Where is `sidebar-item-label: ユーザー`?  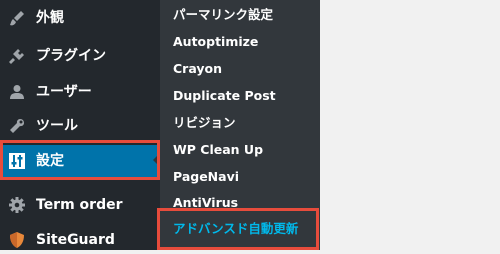 sidebar-item-label: ユーザー is located at coordinates (64, 92).